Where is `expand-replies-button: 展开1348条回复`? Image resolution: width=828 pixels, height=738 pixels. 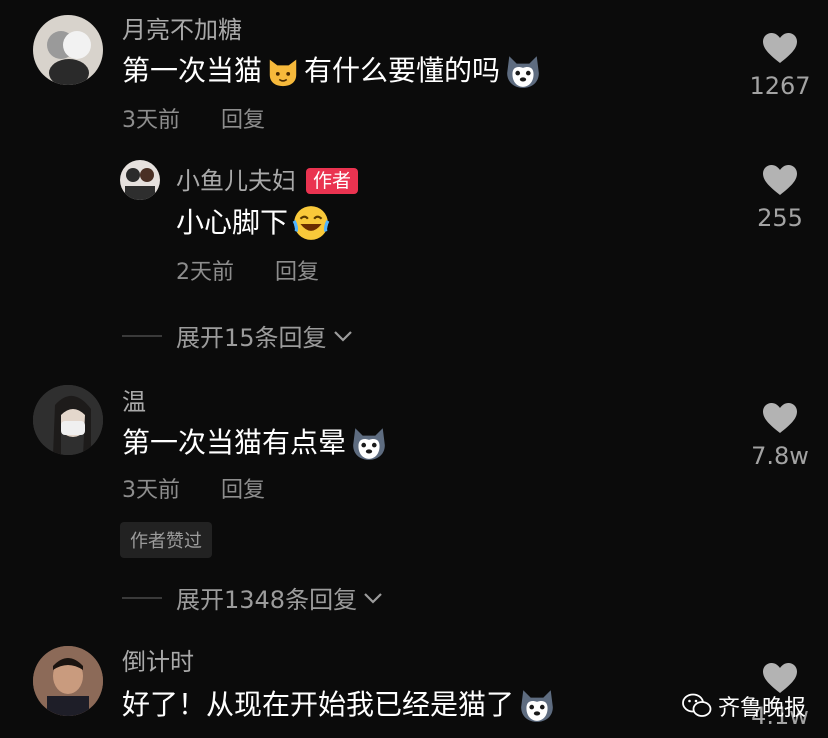
expand-replies-button: 展开1348条回复 is located at coordinates (252, 597).